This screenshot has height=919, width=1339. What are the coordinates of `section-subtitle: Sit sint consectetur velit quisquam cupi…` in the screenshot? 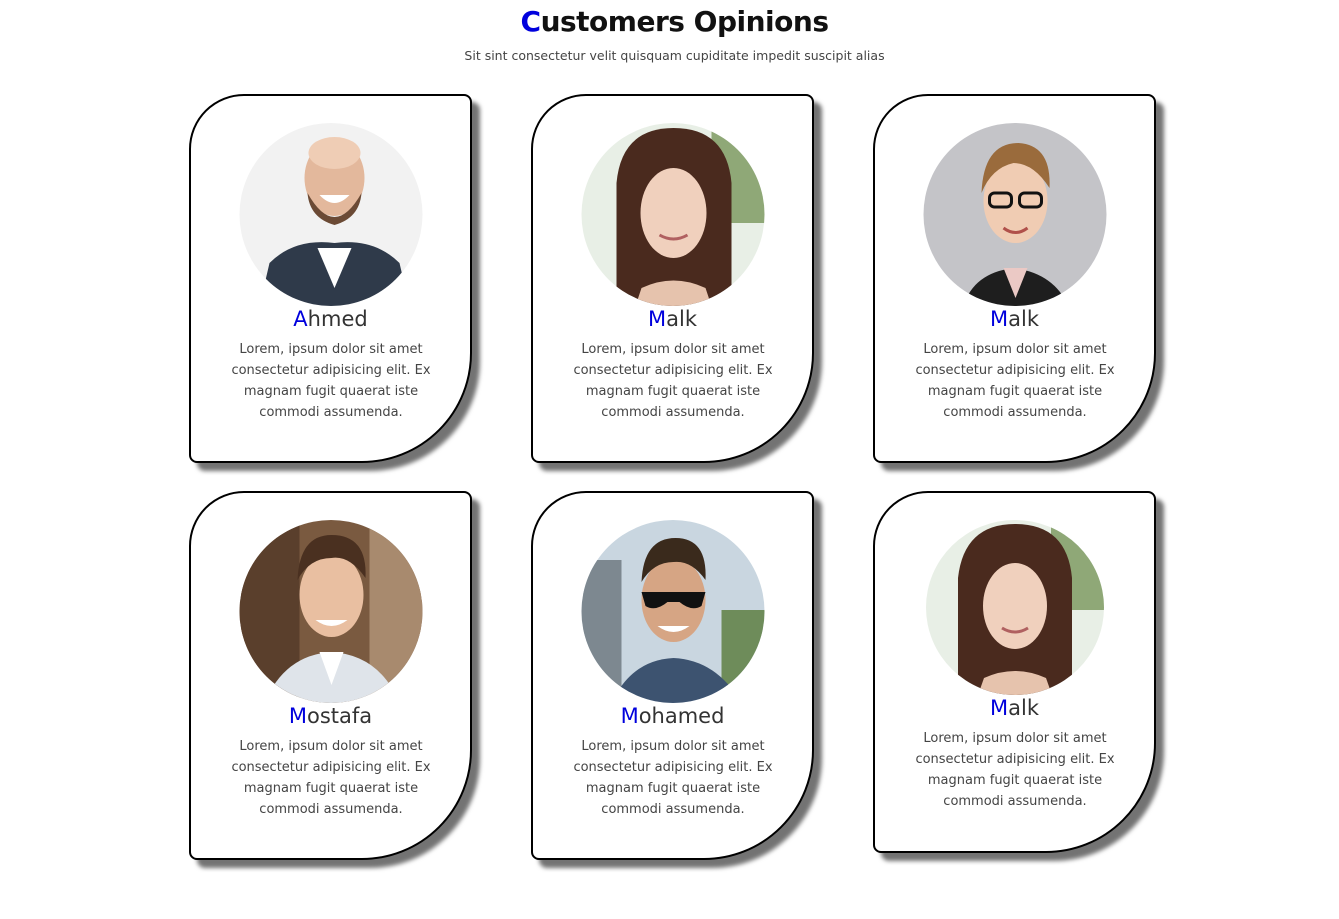 It's located at (674, 55).